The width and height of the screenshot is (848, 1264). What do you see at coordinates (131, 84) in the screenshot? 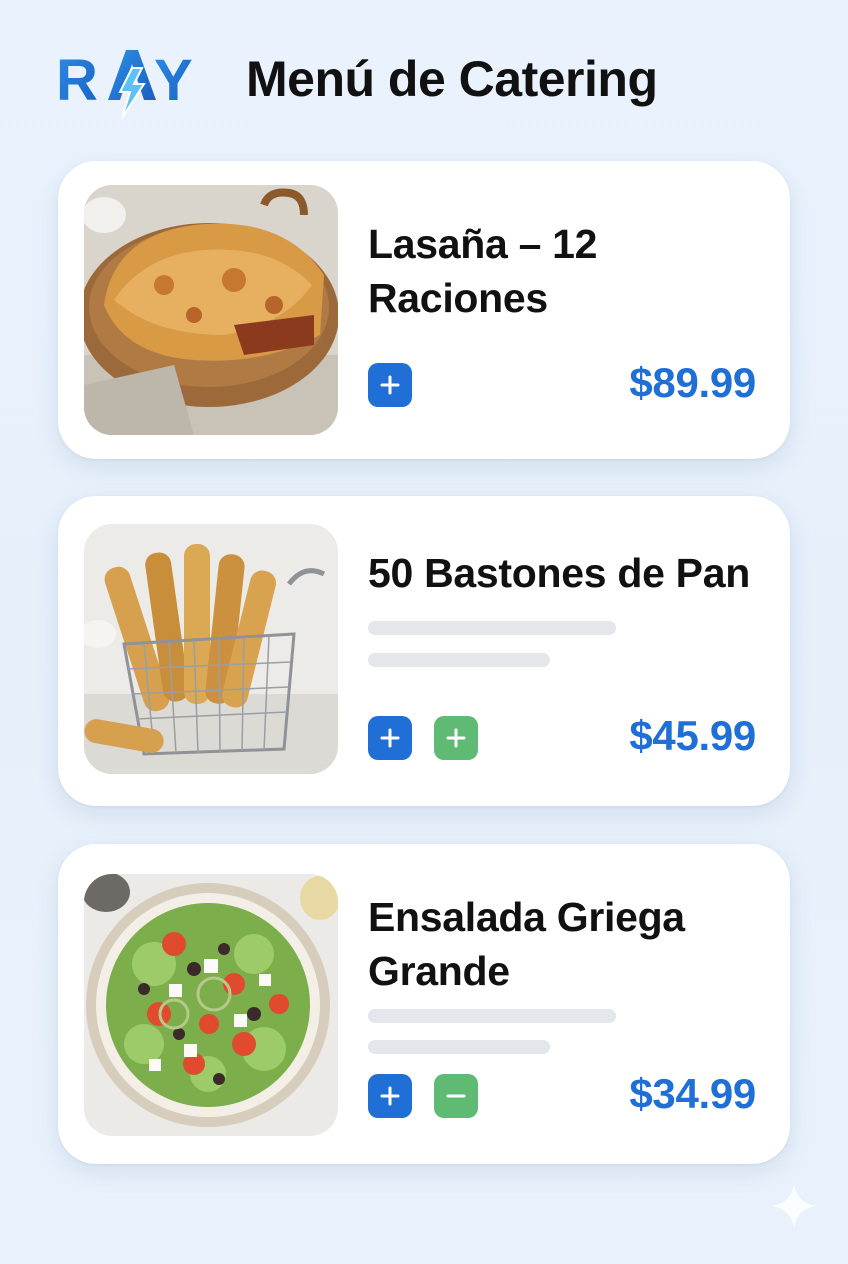
I see `ray-logo: R Y` at bounding box center [131, 84].